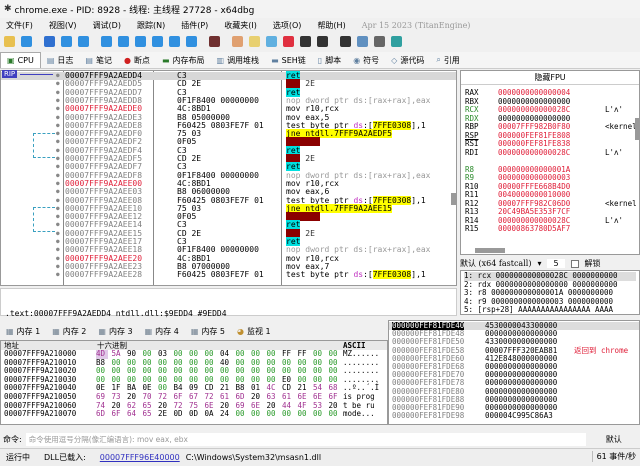  I want to click on tab-dump-6: ◕ 监视 1, so click(254, 332).